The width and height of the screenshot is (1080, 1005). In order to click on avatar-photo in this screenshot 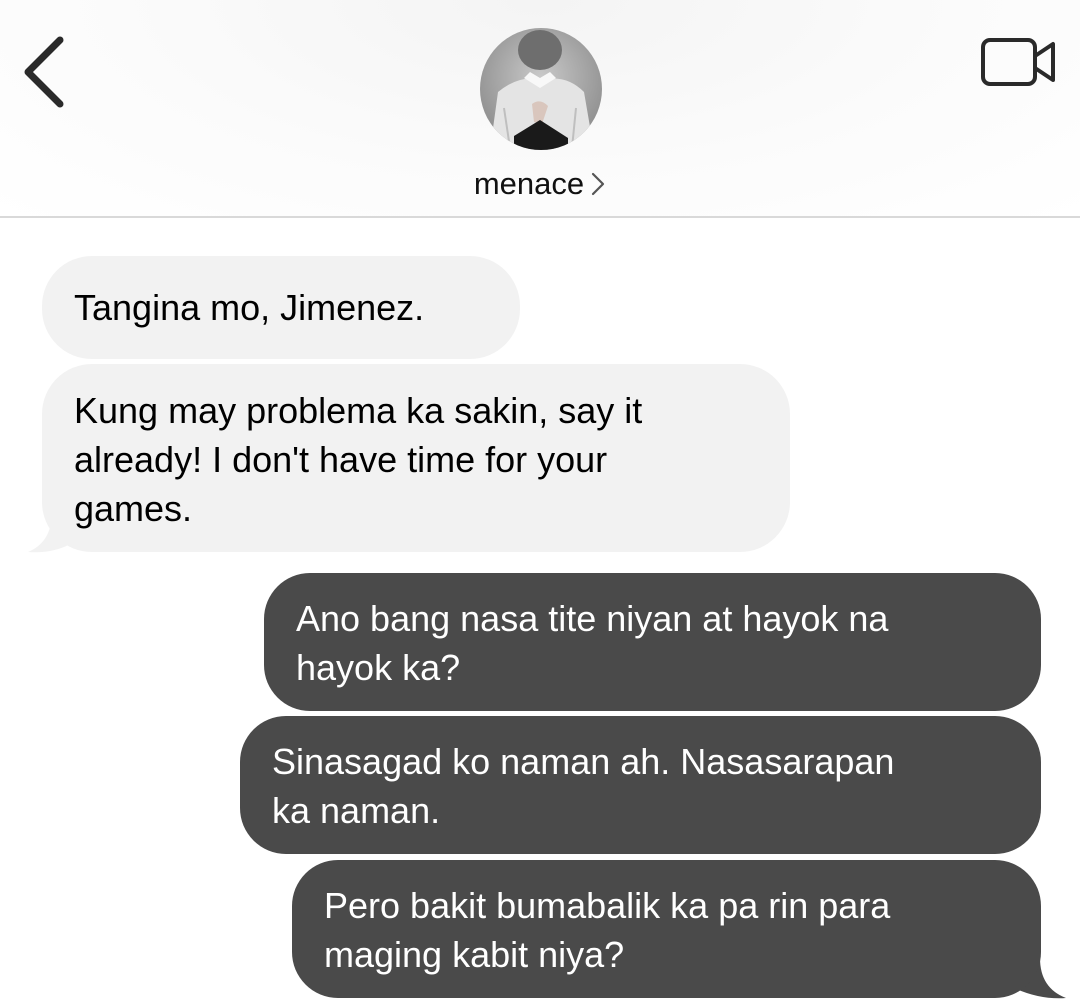, I will do `click(541, 89)`.